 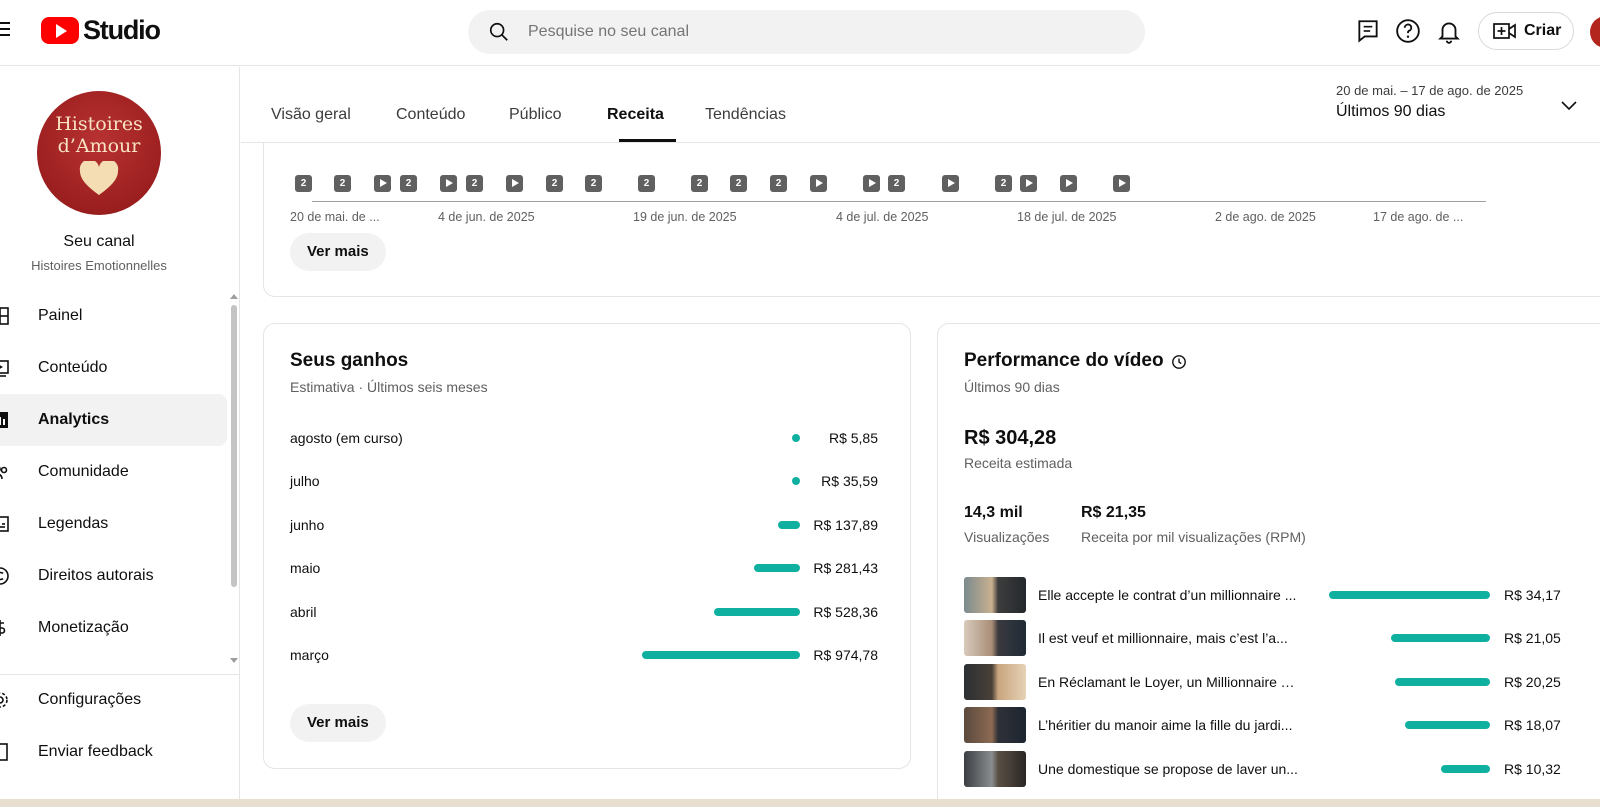 I want to click on performance-subtitle: Últimos 90 dias, so click(x=1012, y=387).